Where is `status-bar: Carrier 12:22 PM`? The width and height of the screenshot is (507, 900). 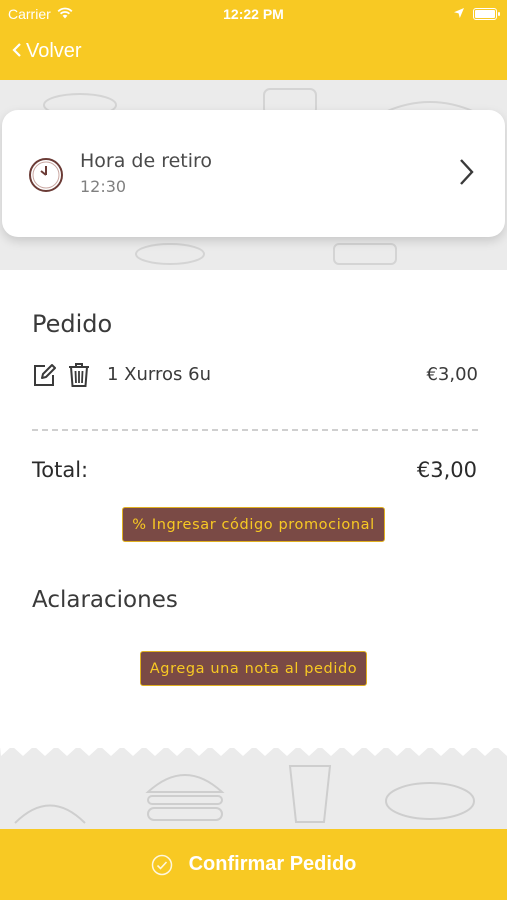
status-bar: Carrier 12:22 PM is located at coordinates (253, 15).